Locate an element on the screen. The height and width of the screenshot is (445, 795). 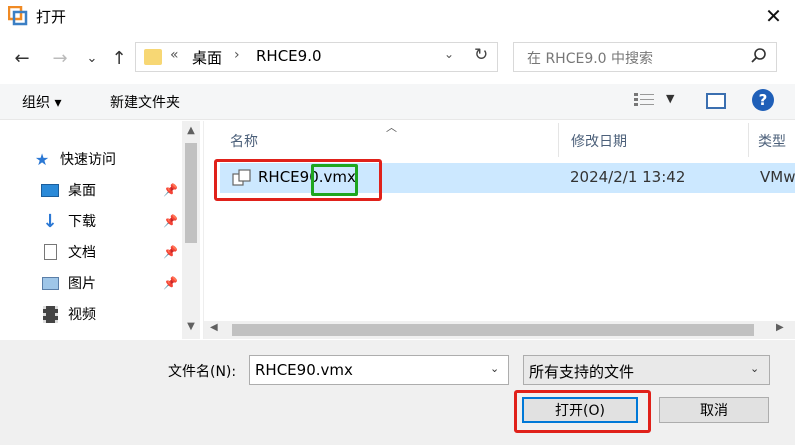
file-modified-date: 2024/2/1 13:42 is located at coordinates (628, 177).